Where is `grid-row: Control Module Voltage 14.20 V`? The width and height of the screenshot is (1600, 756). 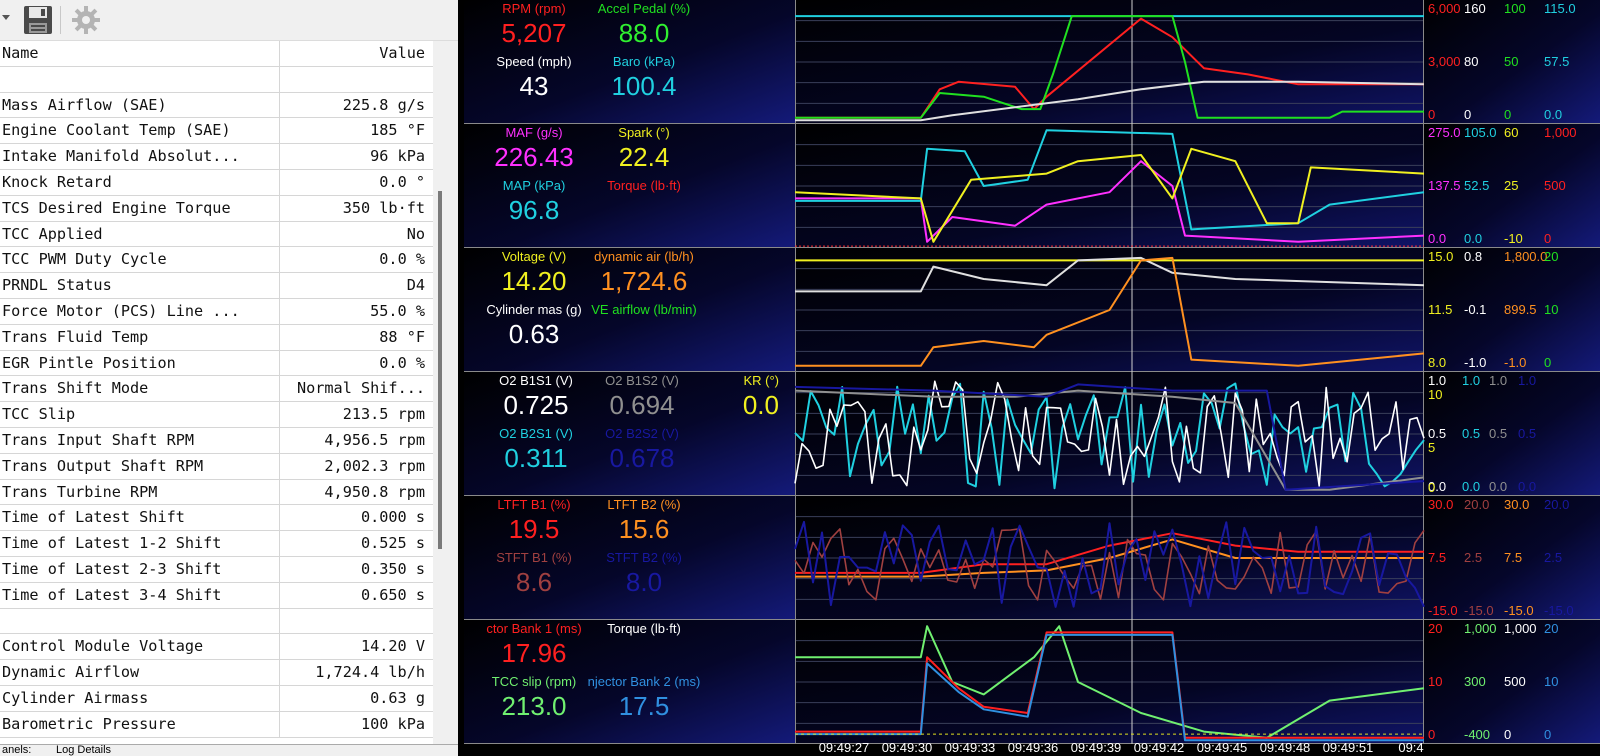
grid-row: Control Module Voltage 14.20 V is located at coordinates (216, 647).